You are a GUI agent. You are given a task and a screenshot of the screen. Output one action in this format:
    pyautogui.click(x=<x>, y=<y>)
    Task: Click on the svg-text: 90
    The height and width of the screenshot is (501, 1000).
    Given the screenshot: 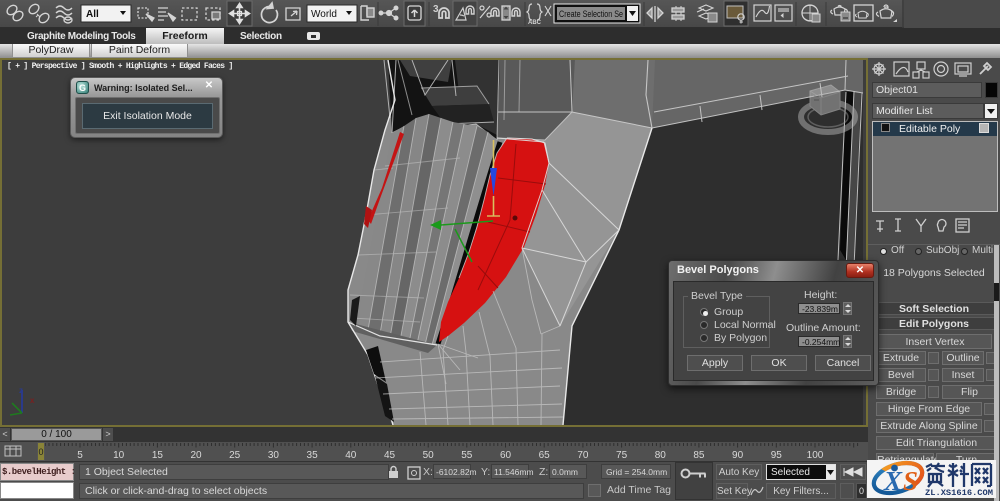 What is the action you would take?
    pyautogui.click(x=738, y=455)
    